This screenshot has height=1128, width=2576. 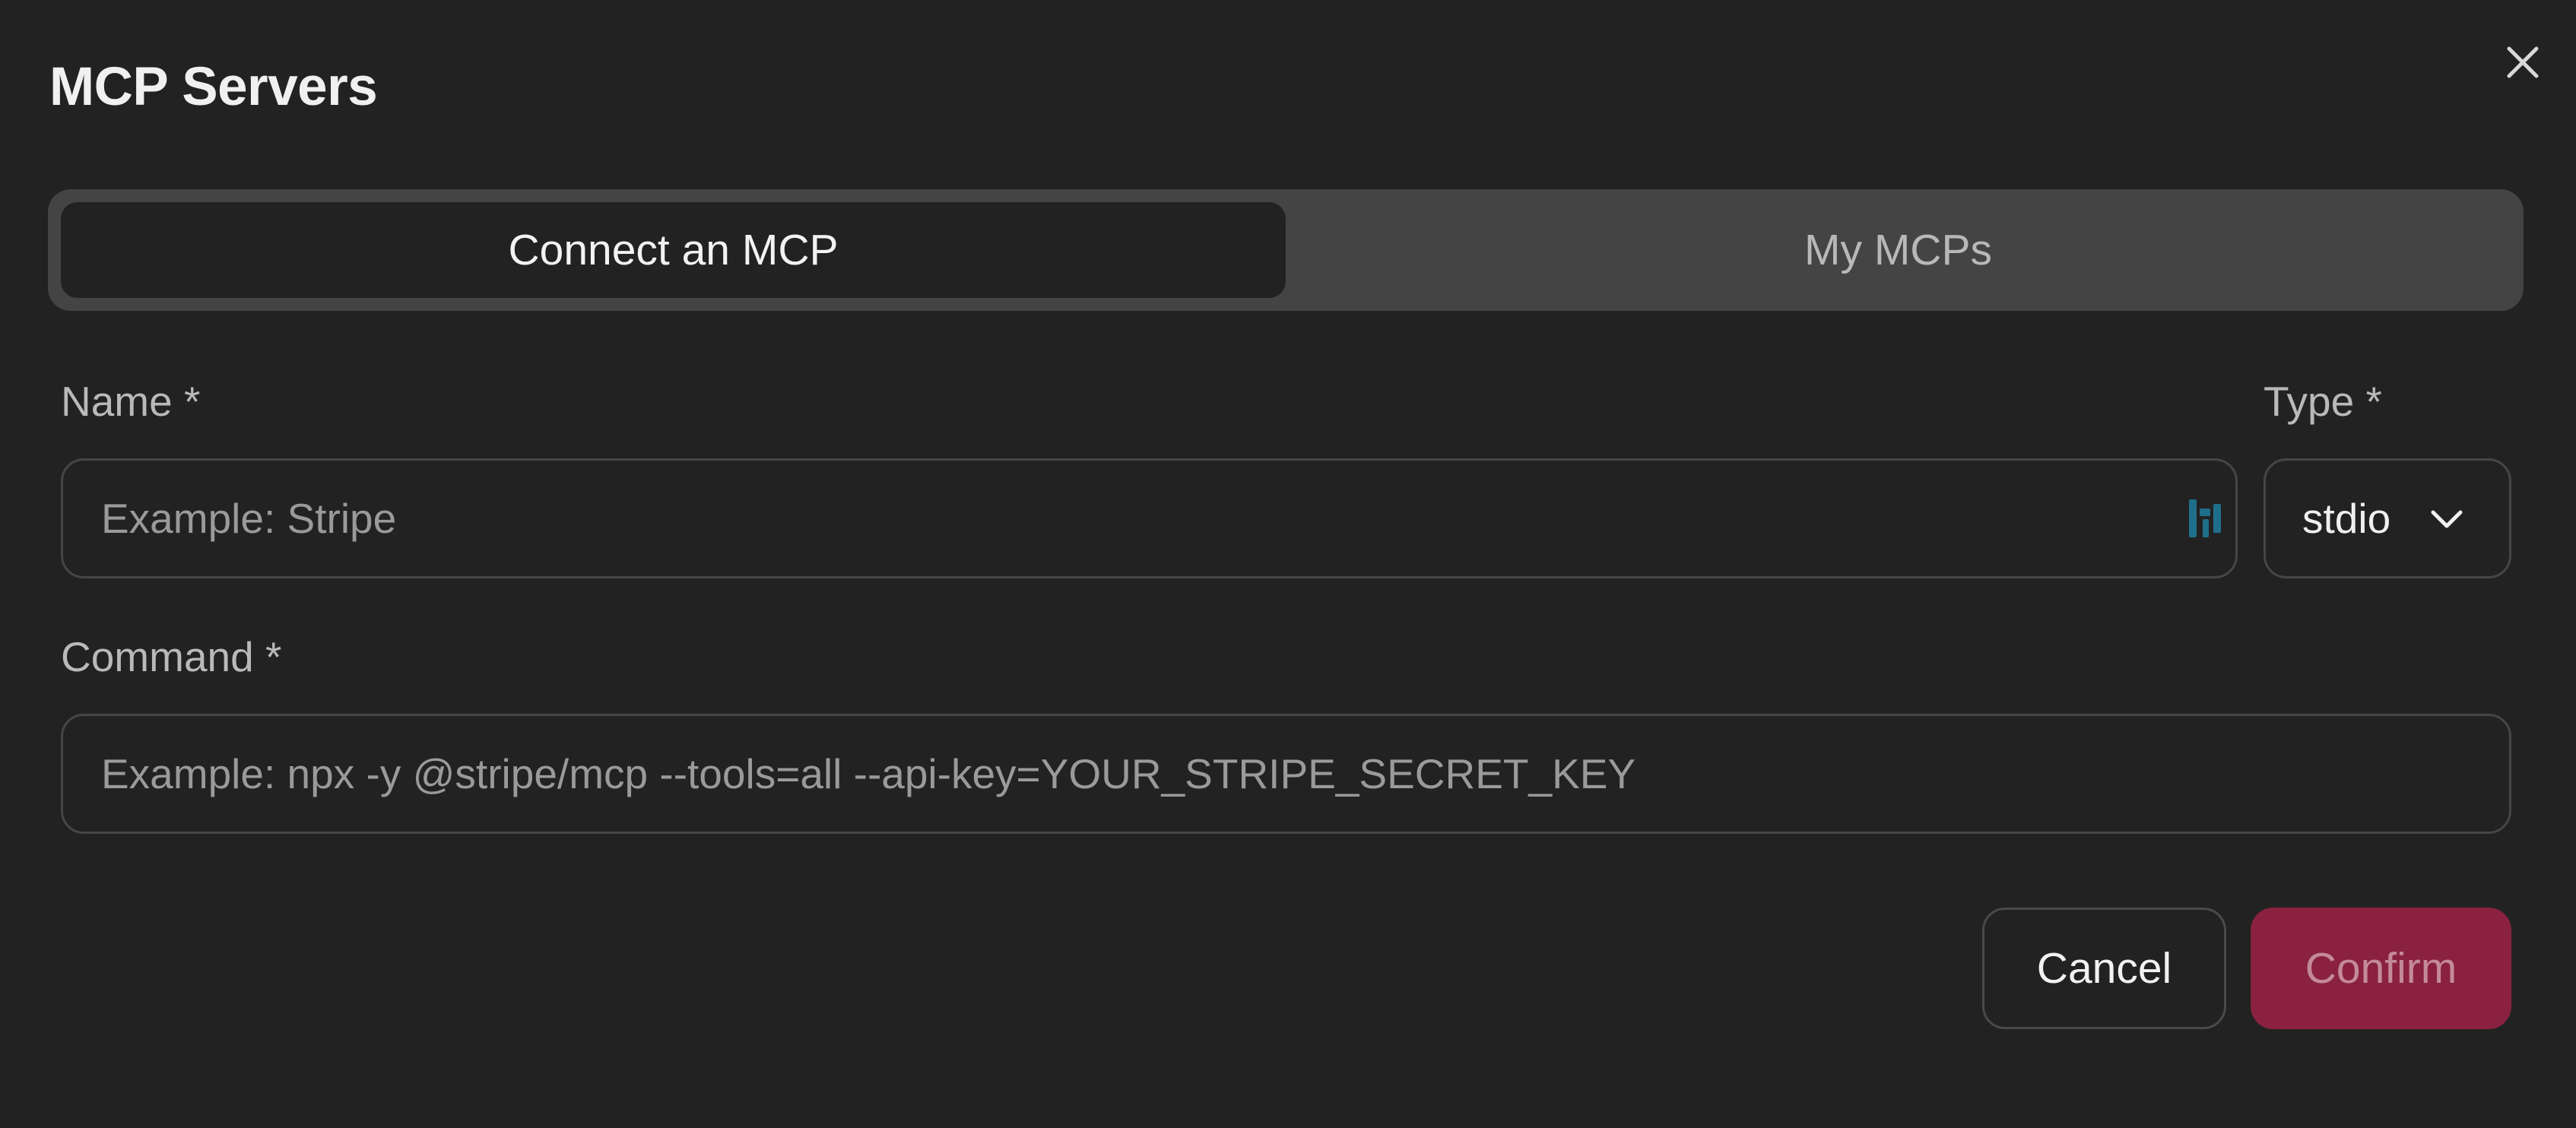 I want to click on cancel-button: Cancel, so click(x=2104, y=969).